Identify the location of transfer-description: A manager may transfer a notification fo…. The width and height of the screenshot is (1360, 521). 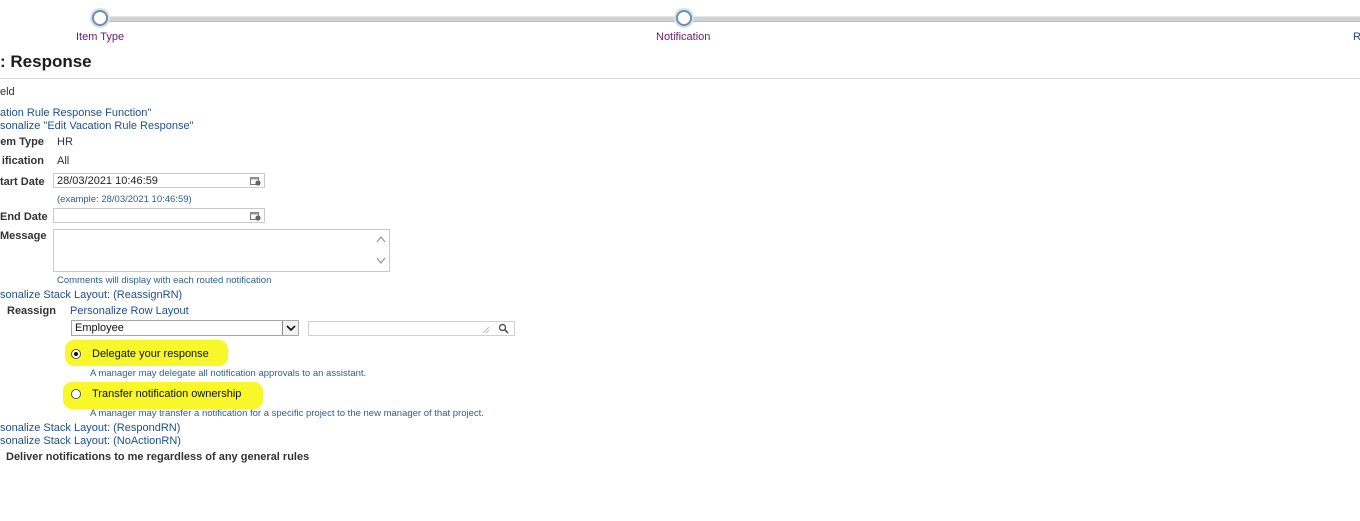
(287, 413).